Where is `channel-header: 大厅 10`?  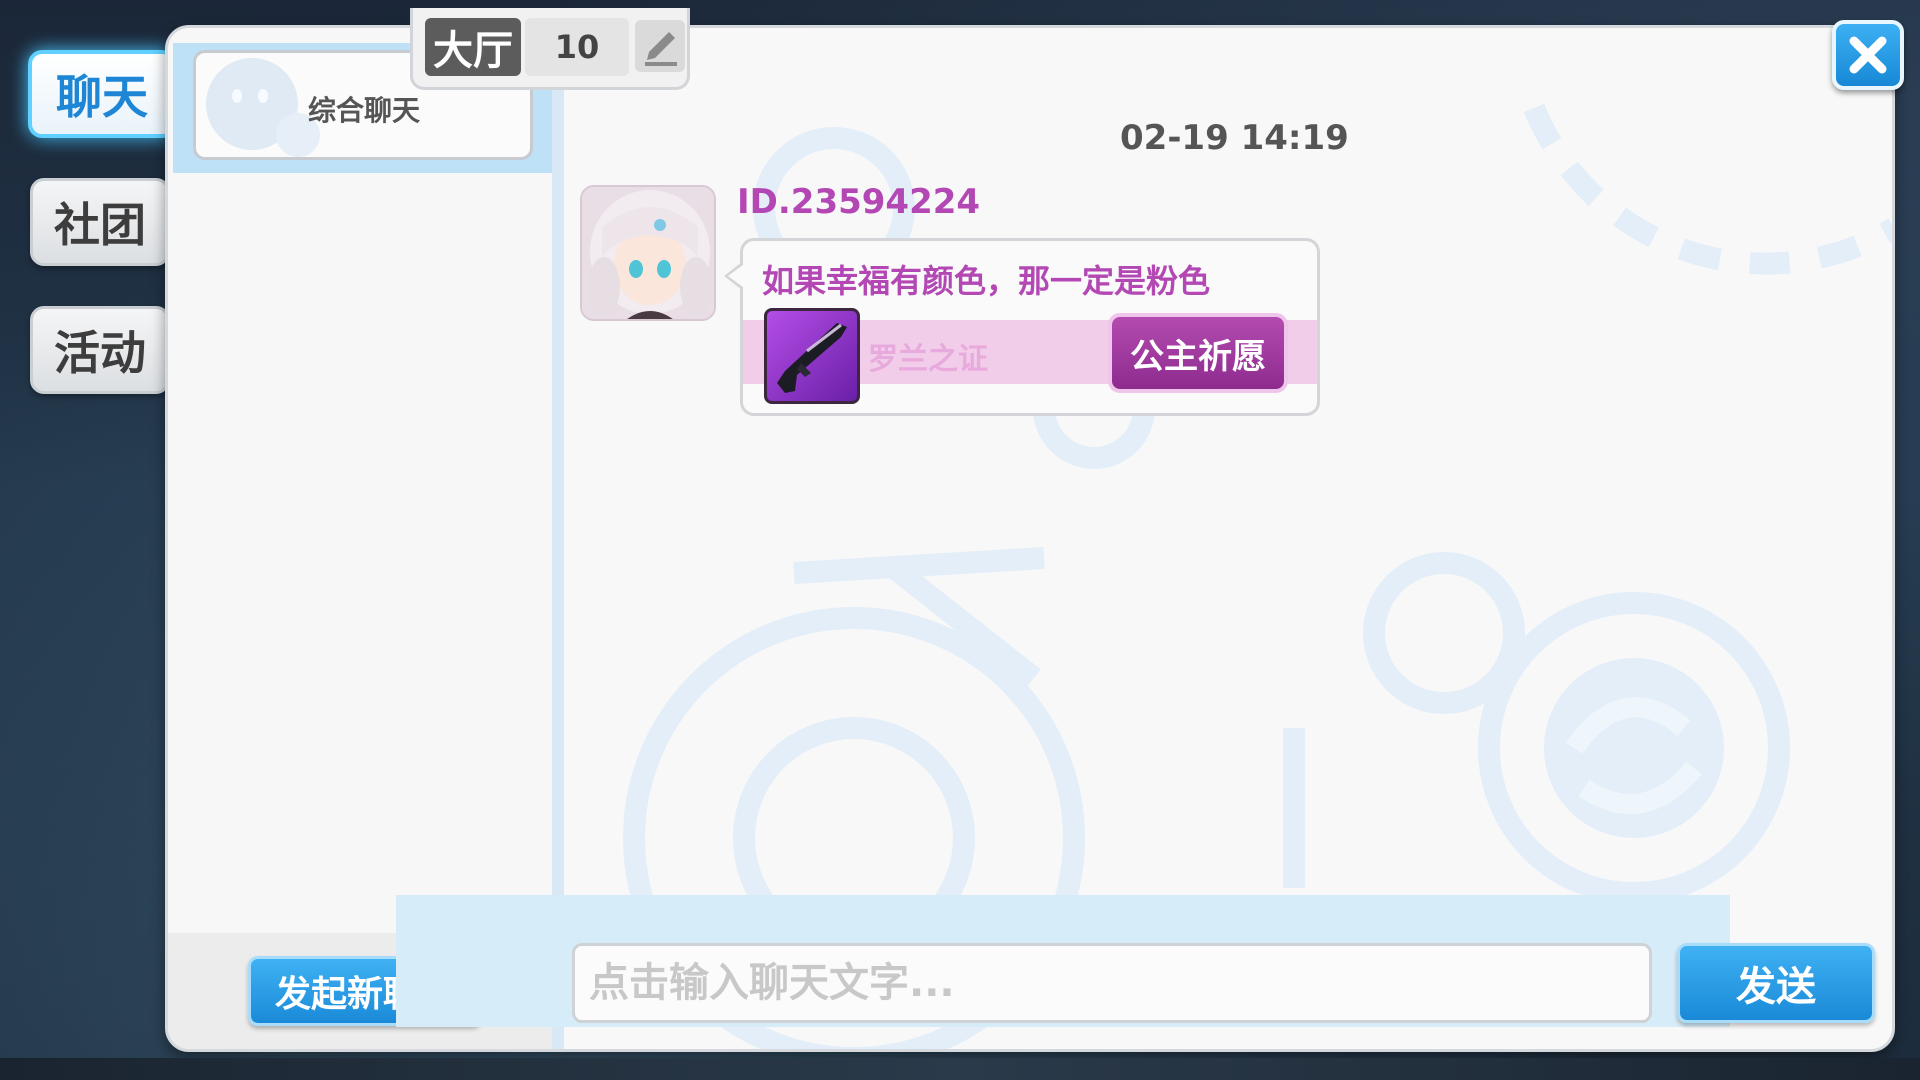
channel-header: 大厅 10 is located at coordinates (550, 49).